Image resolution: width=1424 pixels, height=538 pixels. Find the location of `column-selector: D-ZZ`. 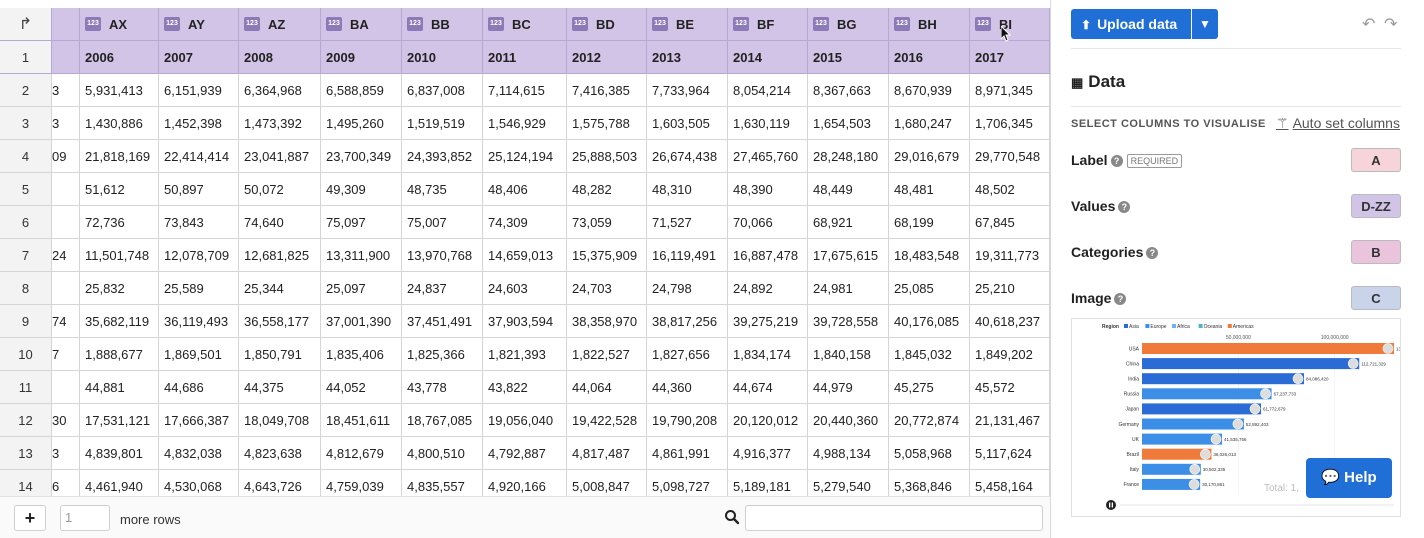

column-selector: D-ZZ is located at coordinates (1376, 206).